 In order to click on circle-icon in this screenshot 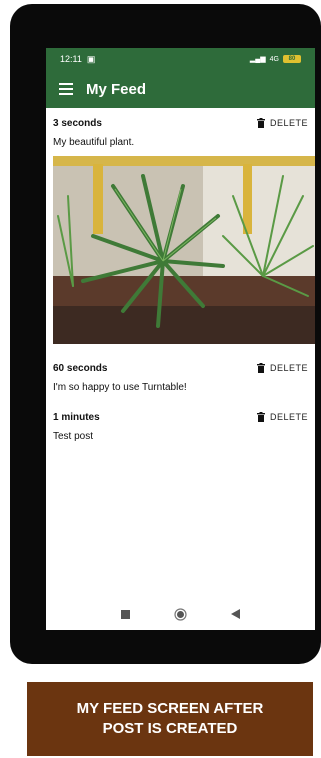, I will do `click(180, 614)`.